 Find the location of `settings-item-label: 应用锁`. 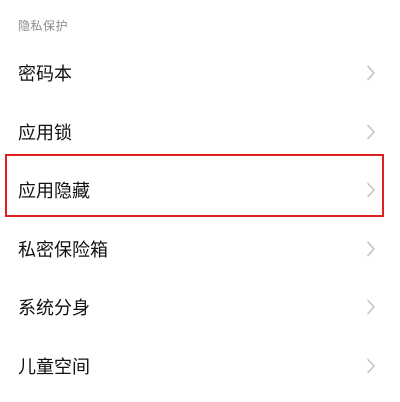

settings-item-label: 应用锁 is located at coordinates (45, 133).